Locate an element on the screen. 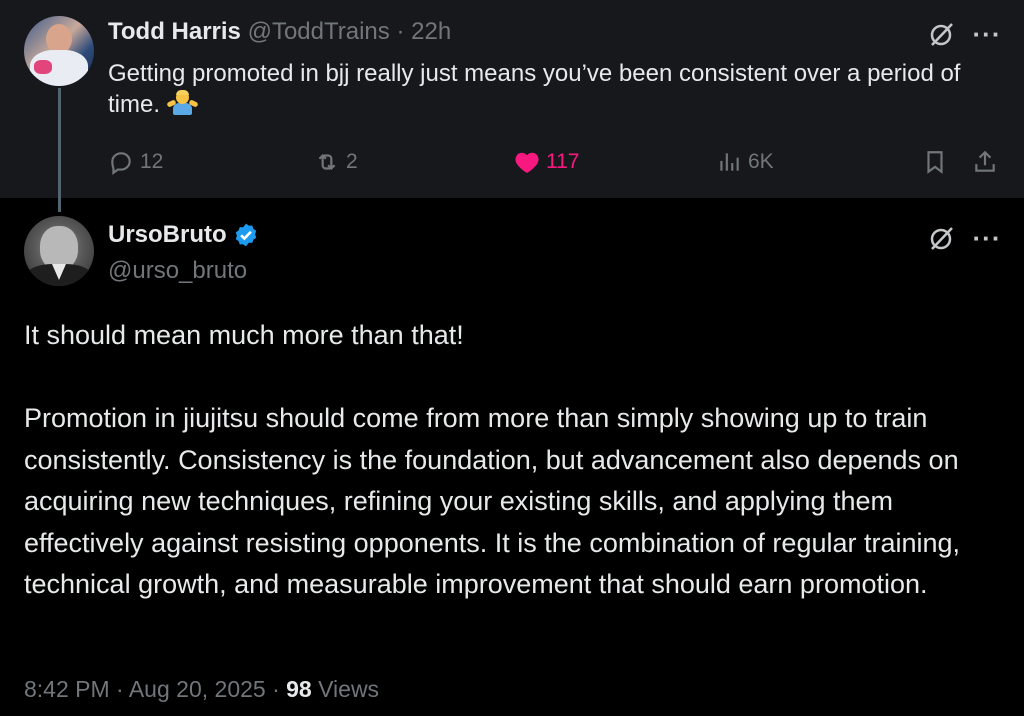  reply-count: 12 is located at coordinates (152, 161).